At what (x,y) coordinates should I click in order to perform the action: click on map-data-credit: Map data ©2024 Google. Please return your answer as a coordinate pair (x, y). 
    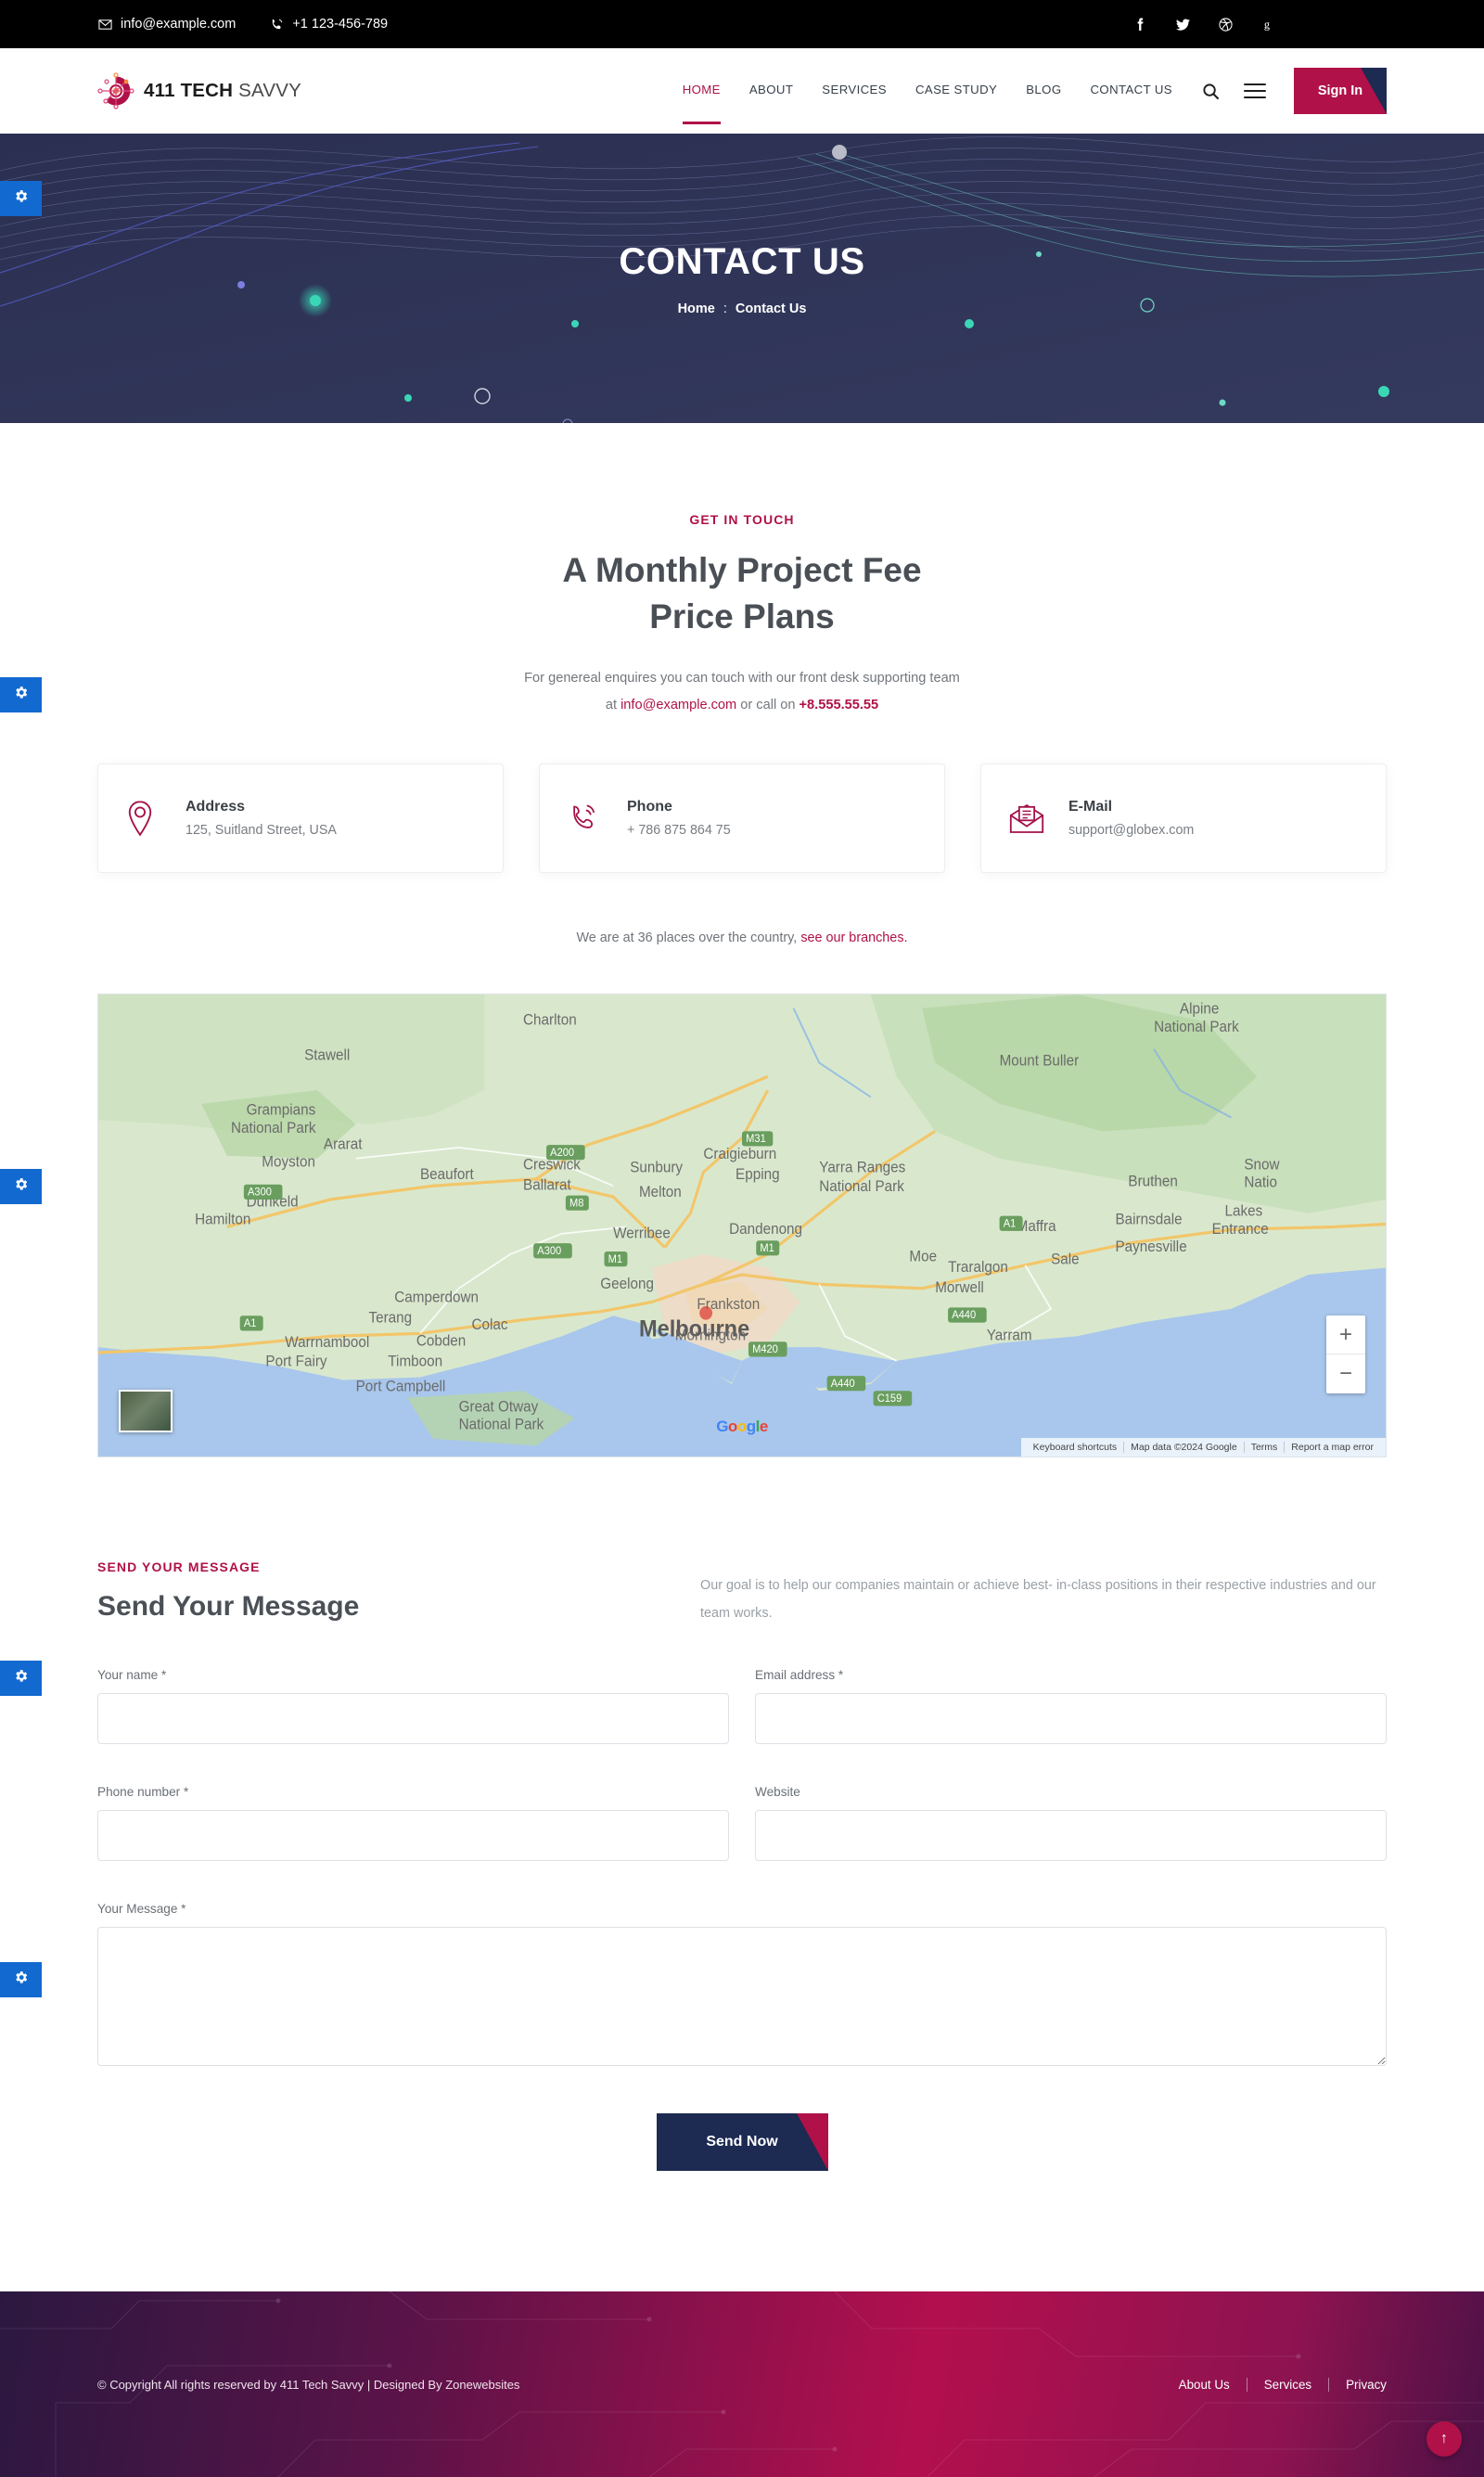
    Looking at the image, I should click on (1184, 1447).